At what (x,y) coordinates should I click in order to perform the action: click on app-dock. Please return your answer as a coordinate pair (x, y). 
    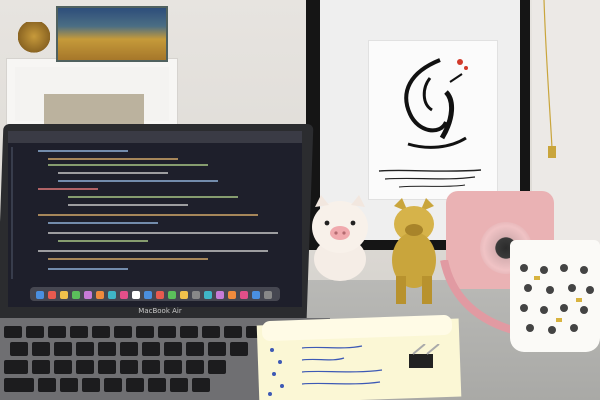
    Looking at the image, I should click on (155, 294).